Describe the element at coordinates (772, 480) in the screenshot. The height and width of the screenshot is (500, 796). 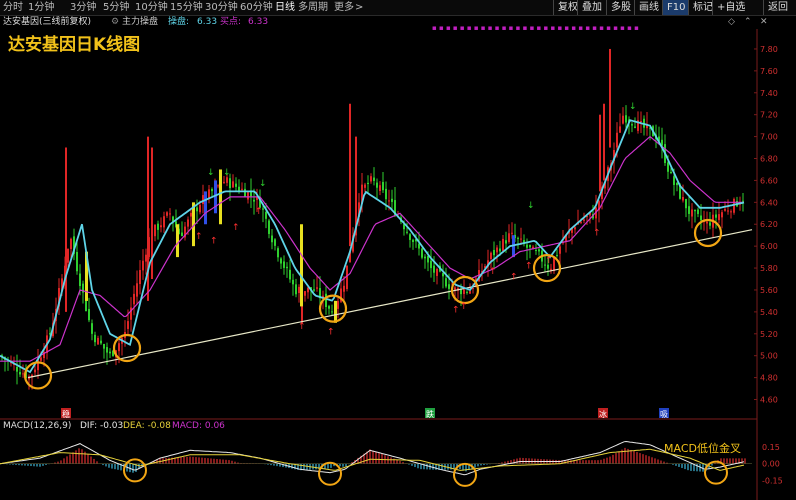
I see `macd-tick-label: -0.15` at that location.